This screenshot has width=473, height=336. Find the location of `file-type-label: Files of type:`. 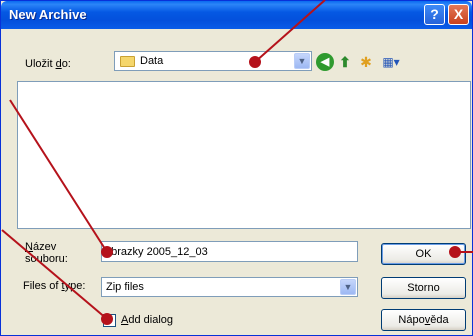

file-type-label: Files of type: is located at coordinates (54, 286).